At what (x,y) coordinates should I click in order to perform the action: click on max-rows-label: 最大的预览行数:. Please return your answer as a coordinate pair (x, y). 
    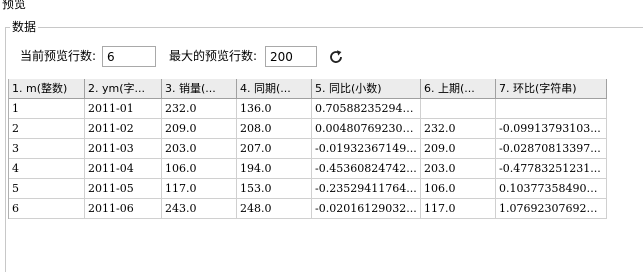
    Looking at the image, I should click on (213, 56).